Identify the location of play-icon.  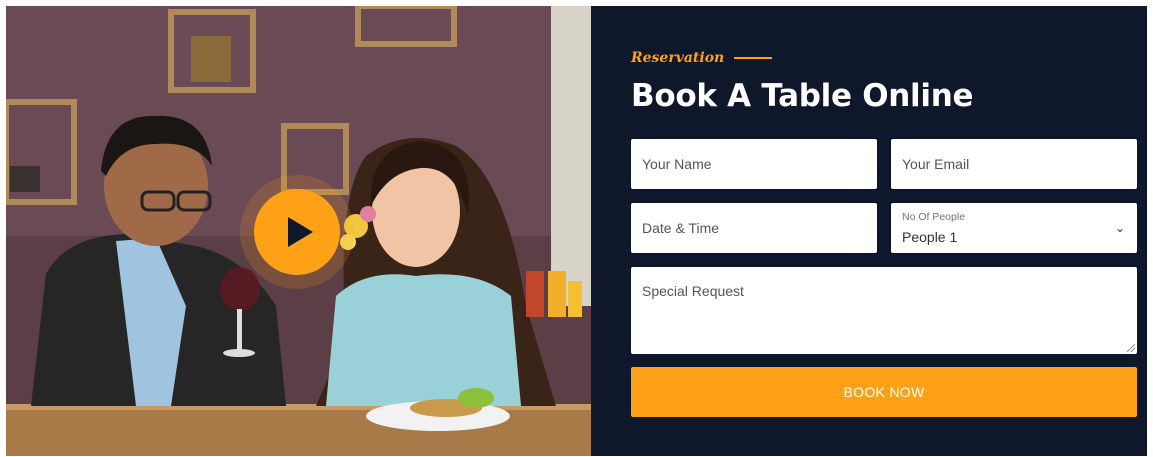
(300, 232).